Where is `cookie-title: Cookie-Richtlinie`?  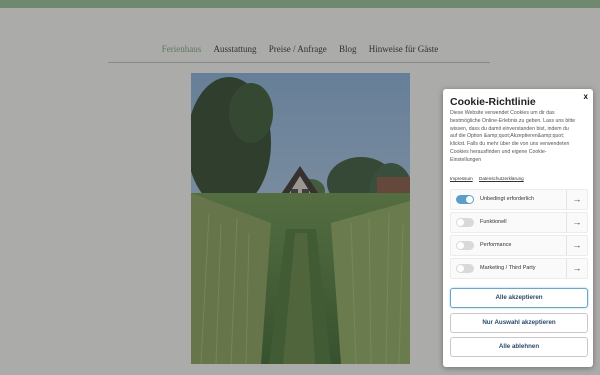
cookie-title: Cookie-Richtlinie is located at coordinates (493, 102).